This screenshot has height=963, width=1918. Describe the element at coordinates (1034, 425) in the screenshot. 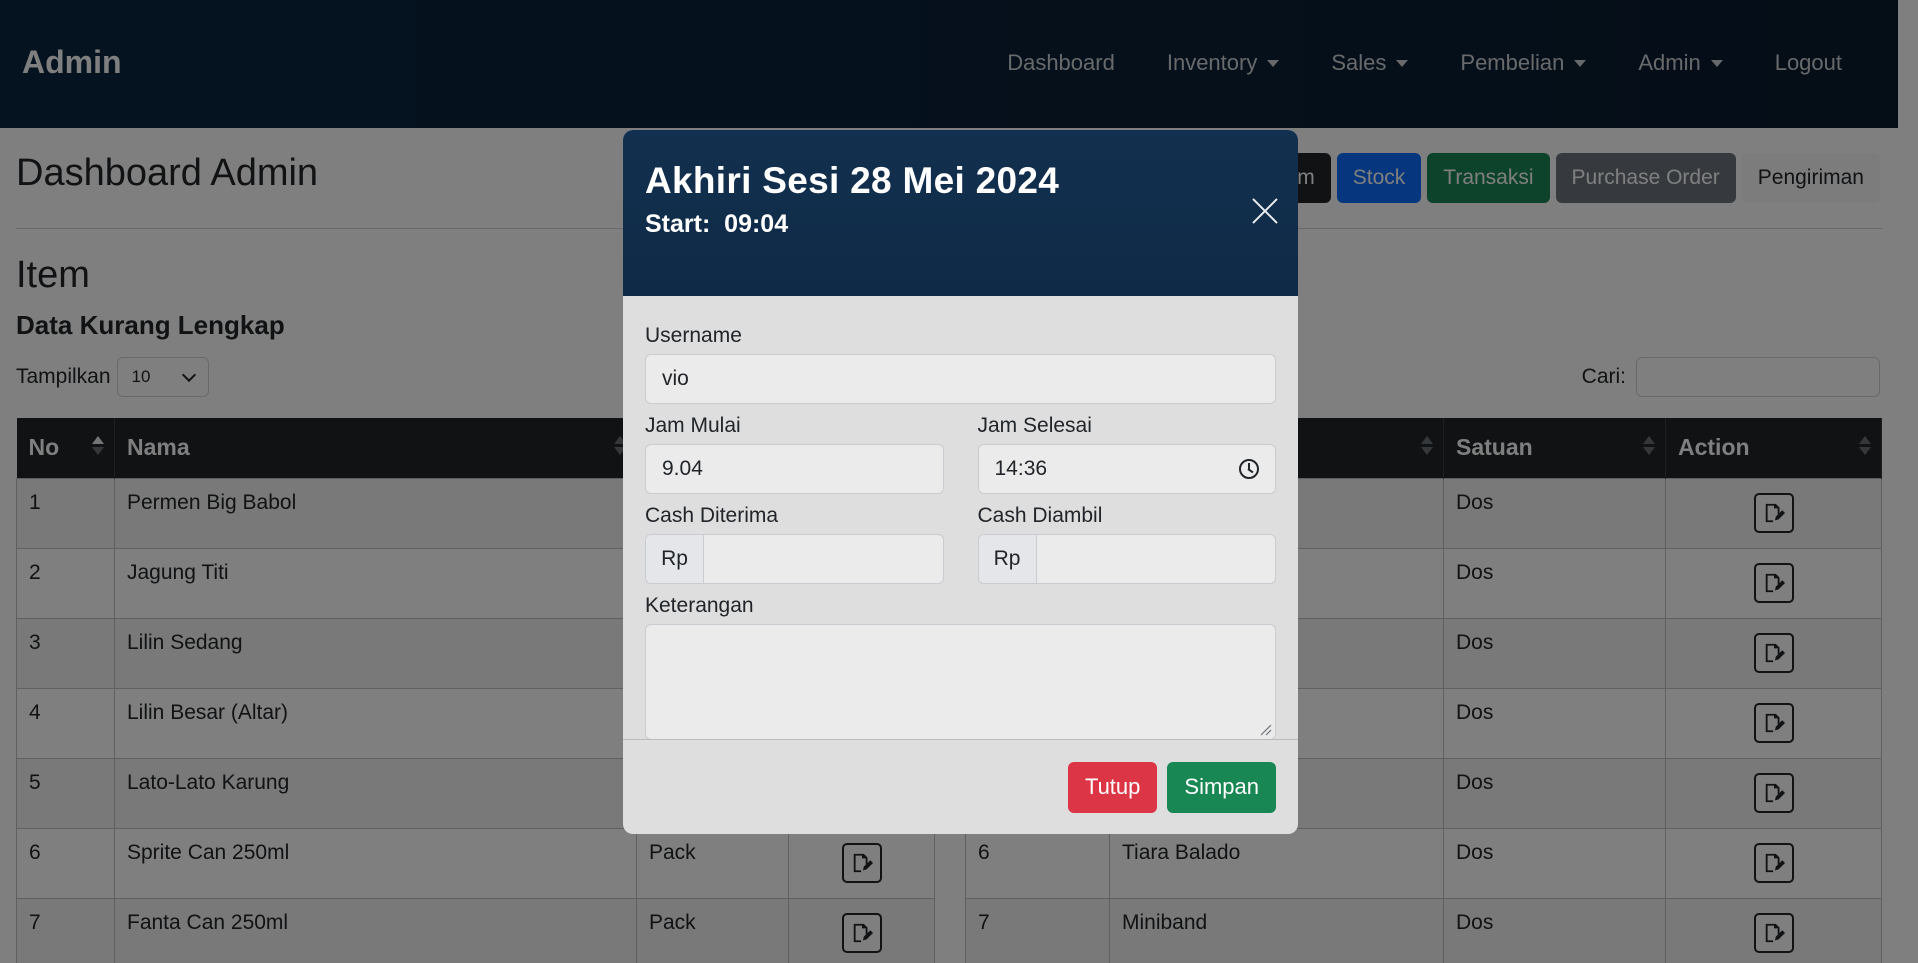

I see `jam-selesai-label: Jam Selesai` at that location.